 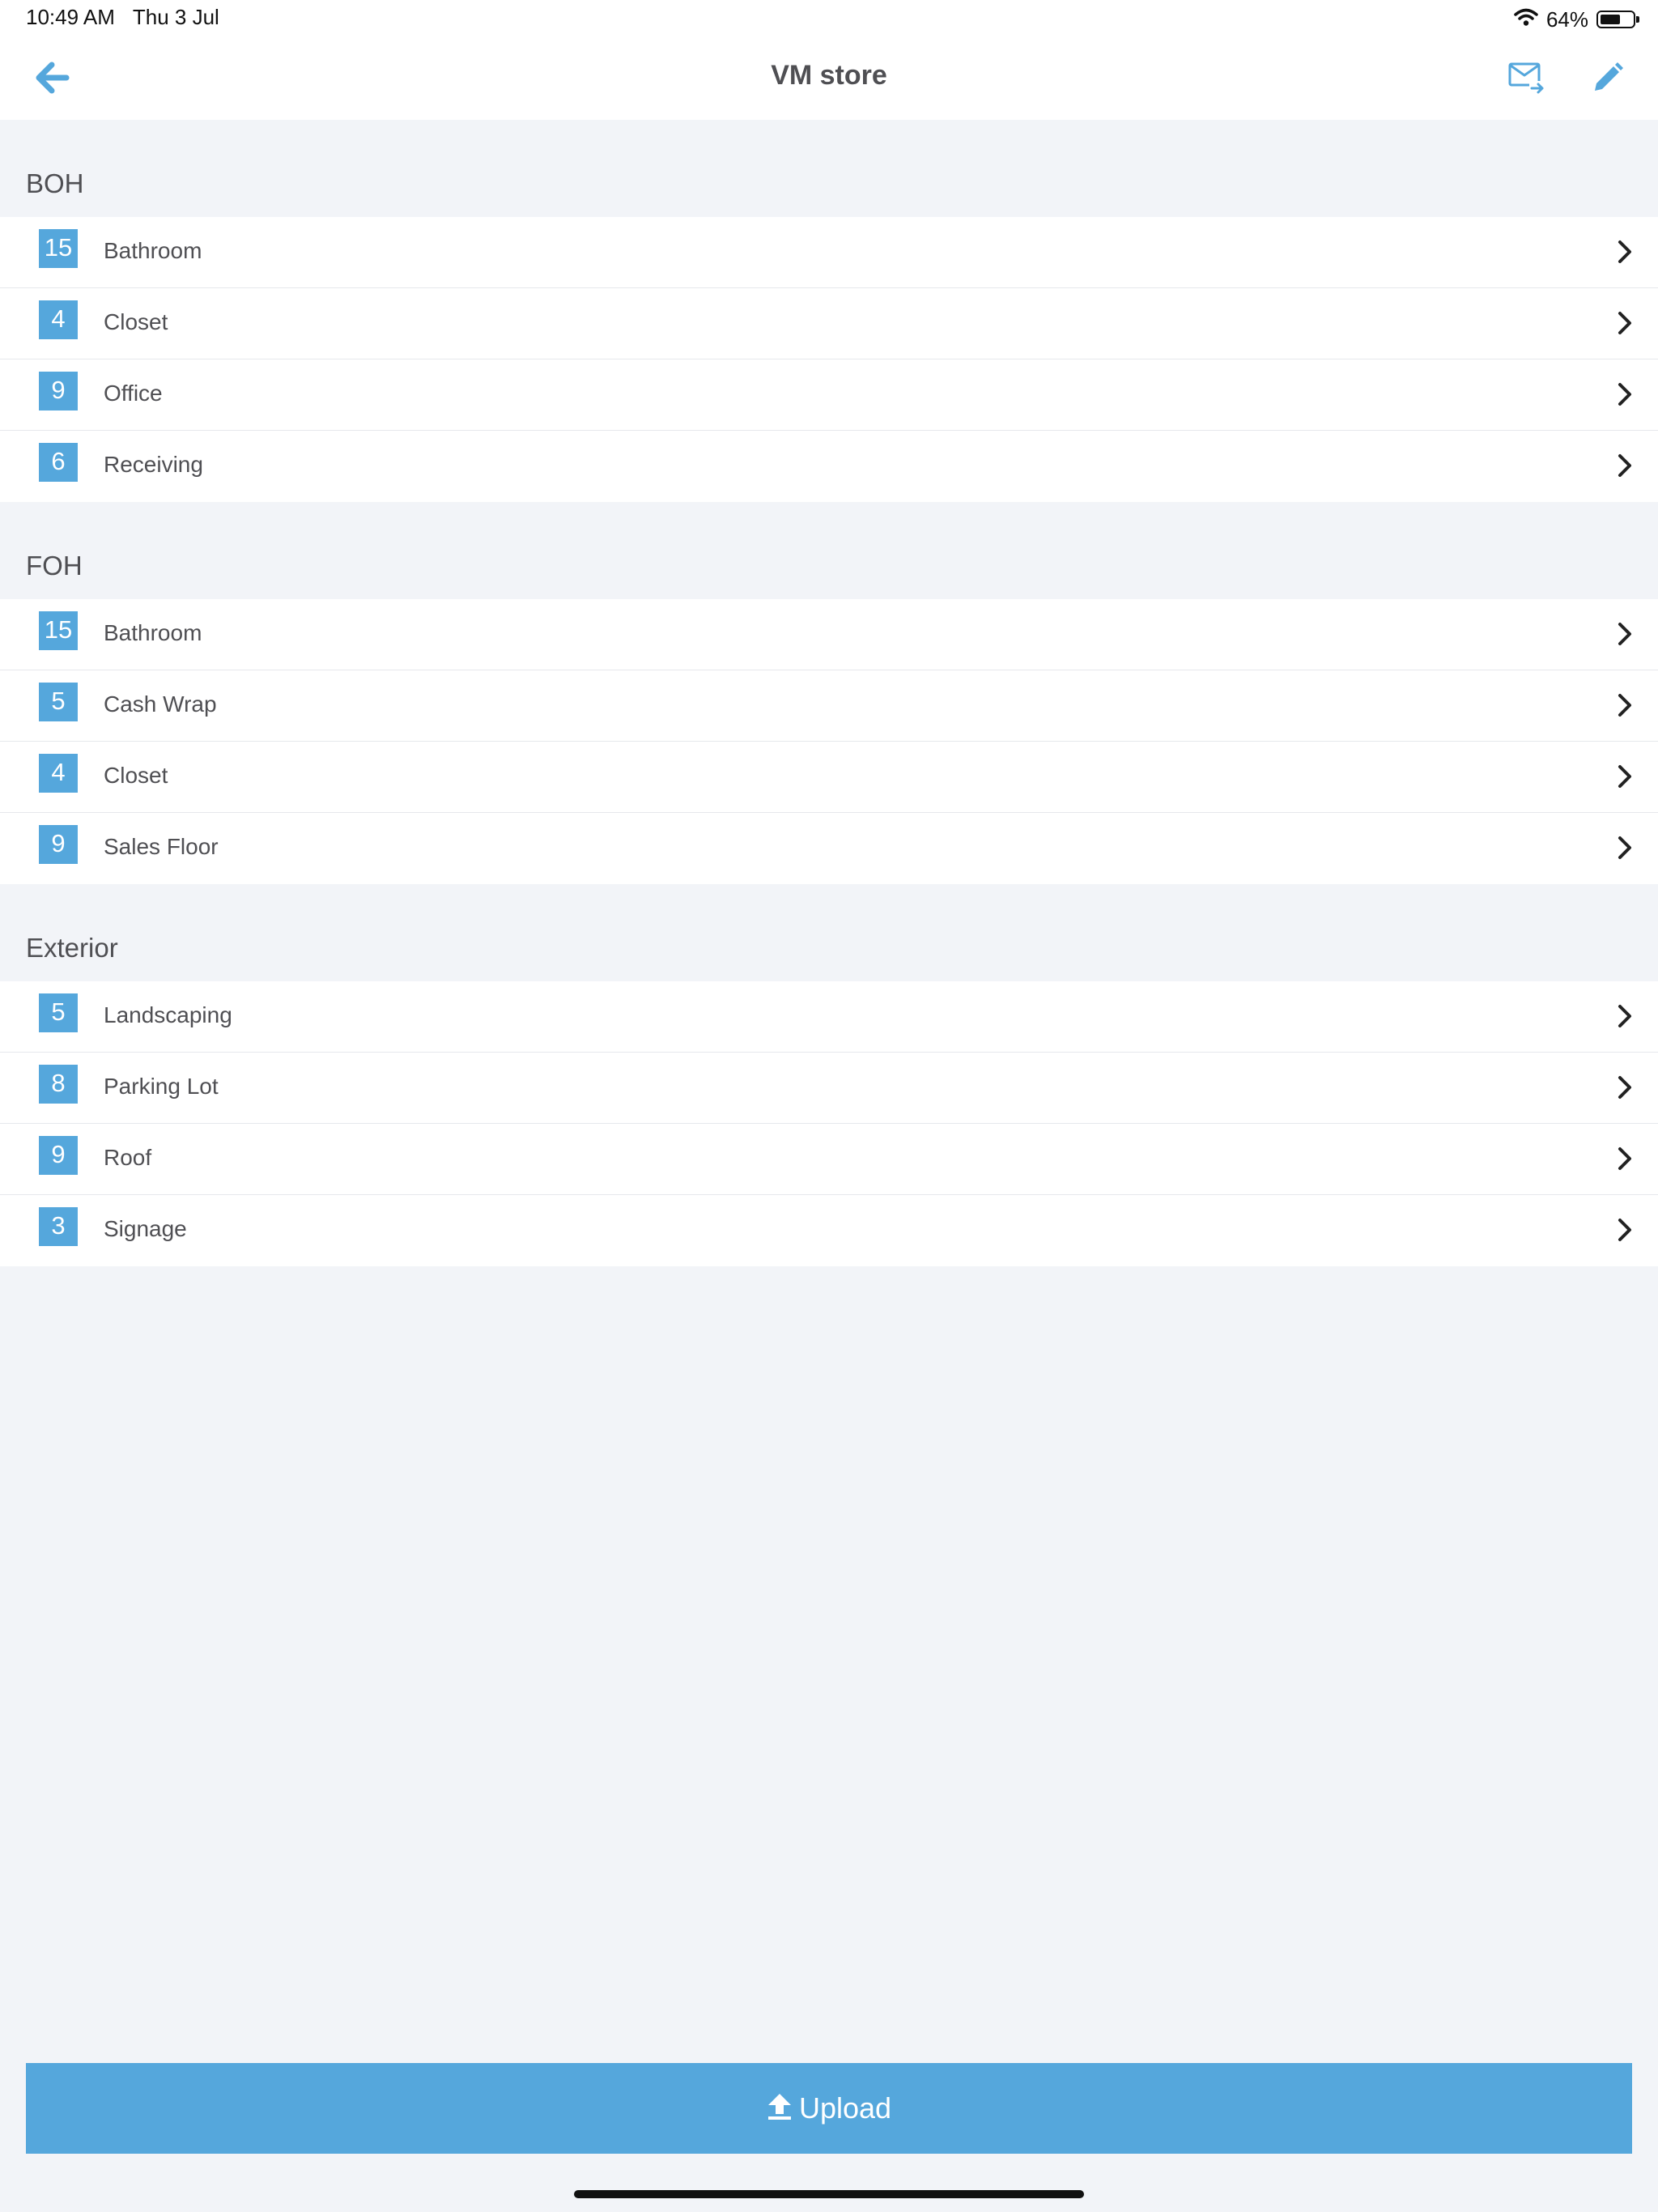 What do you see at coordinates (55, 183) in the screenshot?
I see `section-title: BOH` at bounding box center [55, 183].